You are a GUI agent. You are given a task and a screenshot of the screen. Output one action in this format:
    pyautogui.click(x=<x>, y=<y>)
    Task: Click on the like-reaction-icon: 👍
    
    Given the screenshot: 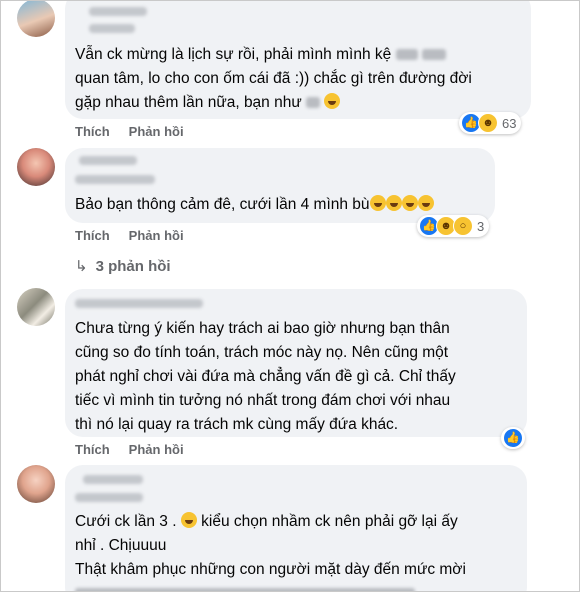 What is the action you would take?
    pyautogui.click(x=513, y=438)
    